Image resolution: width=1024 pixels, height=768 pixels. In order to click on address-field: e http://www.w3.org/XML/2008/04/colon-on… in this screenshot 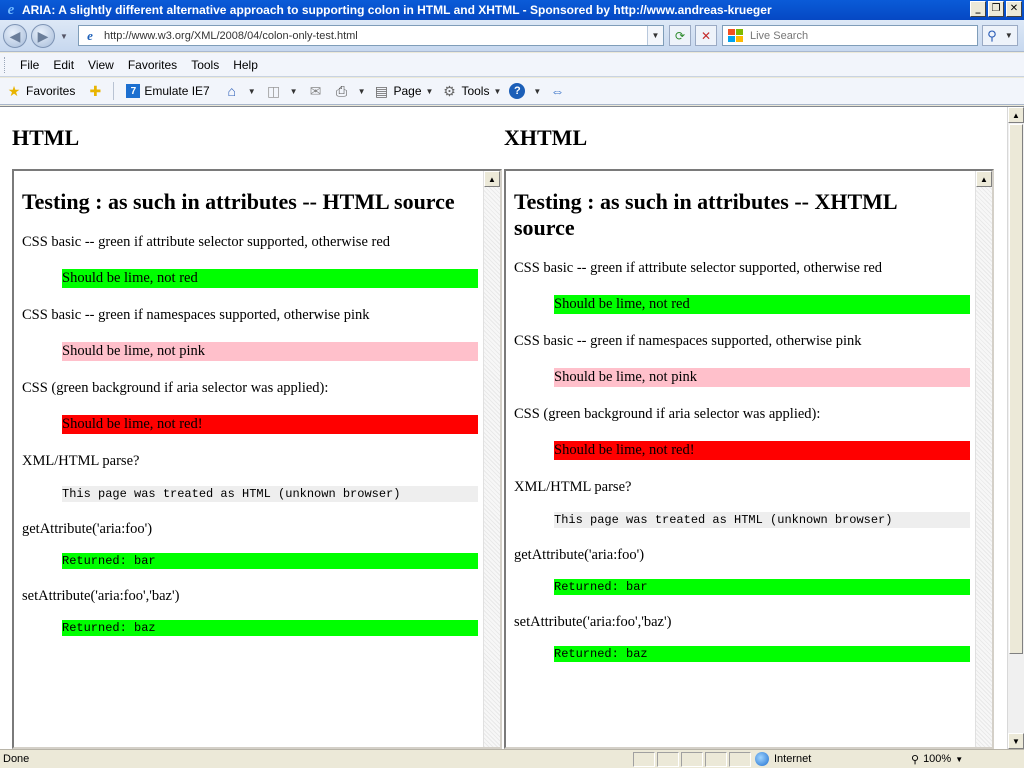, I will do `click(371, 35)`.